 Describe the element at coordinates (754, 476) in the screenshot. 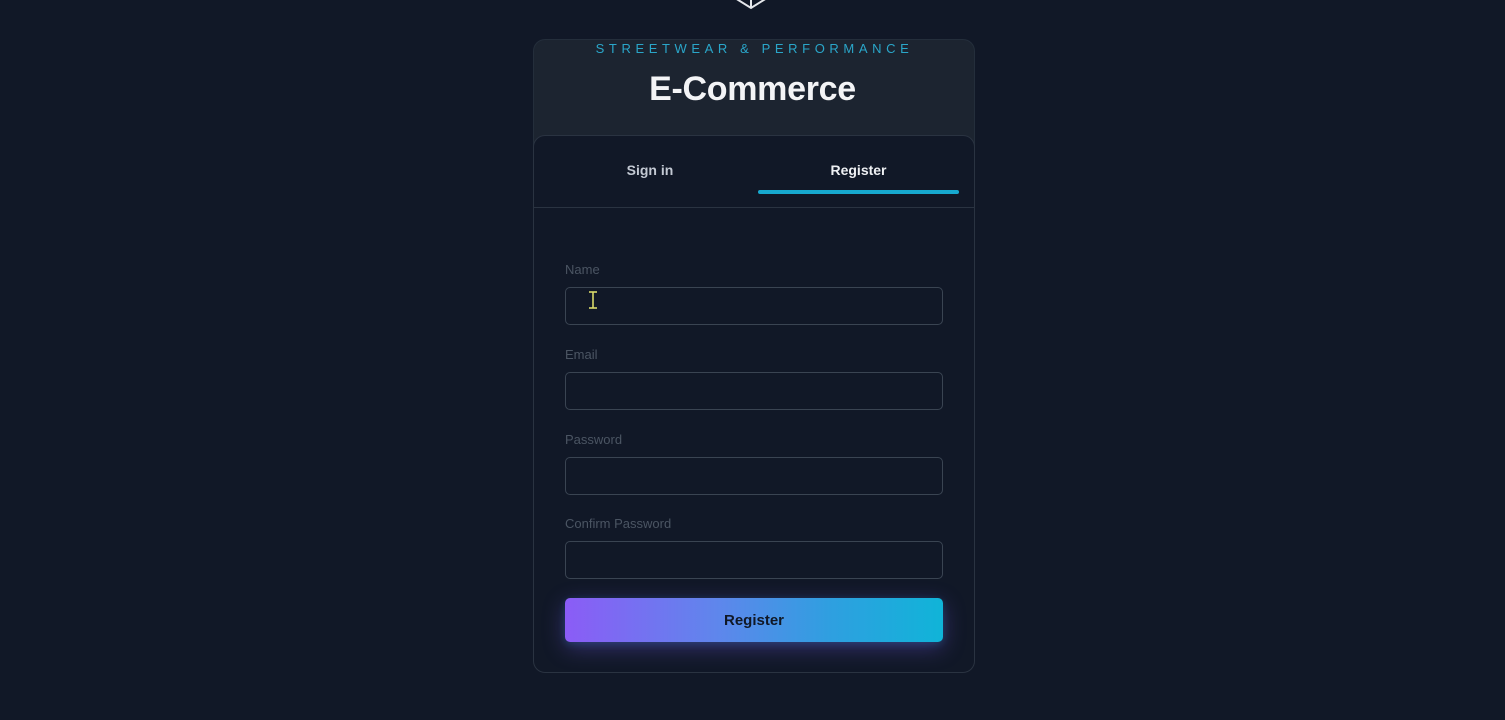

I see `password-input` at that location.